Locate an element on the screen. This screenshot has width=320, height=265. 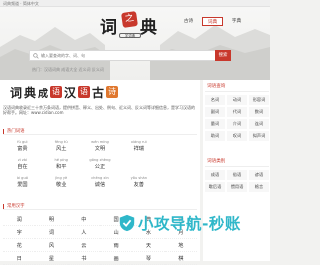
char-item: 天 is located at coordinates (148, 246).